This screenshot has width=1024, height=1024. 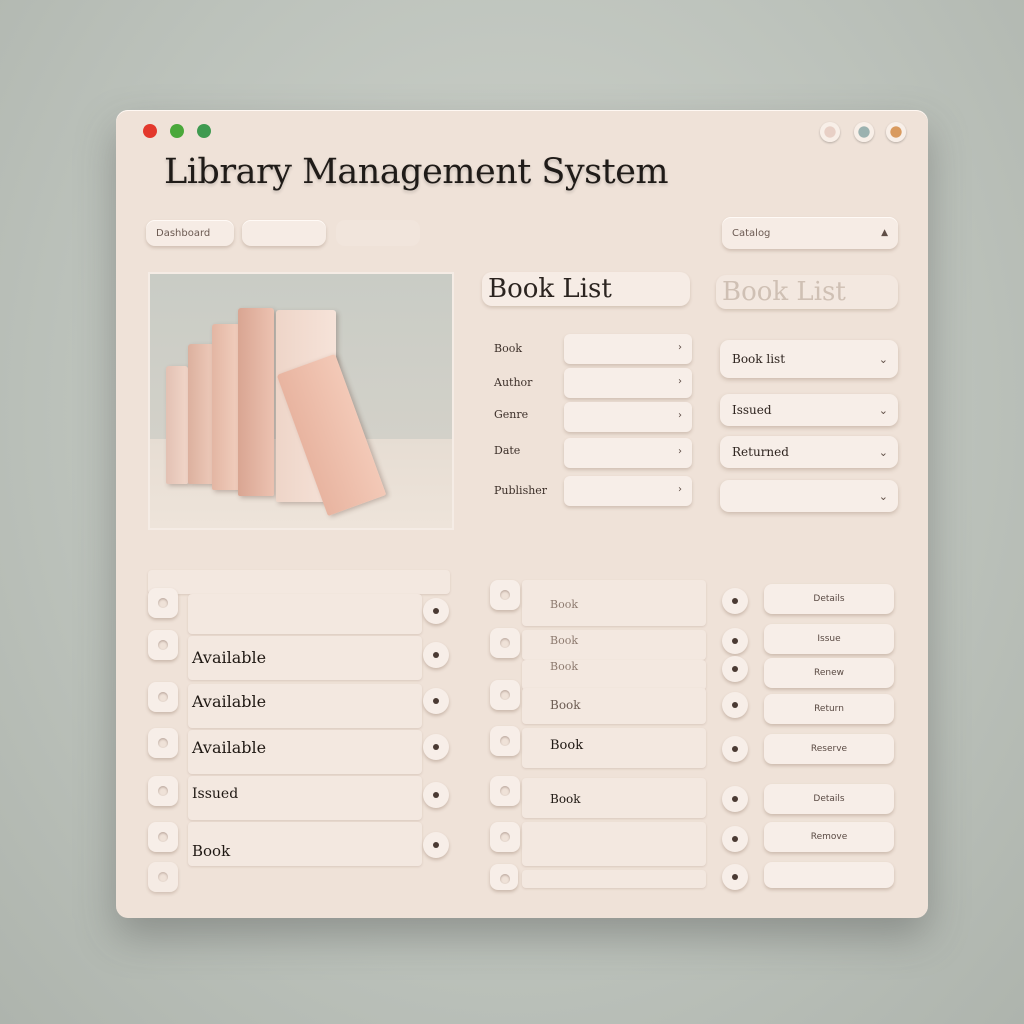 I want to click on field-label-book: Book, so click(x=508, y=348).